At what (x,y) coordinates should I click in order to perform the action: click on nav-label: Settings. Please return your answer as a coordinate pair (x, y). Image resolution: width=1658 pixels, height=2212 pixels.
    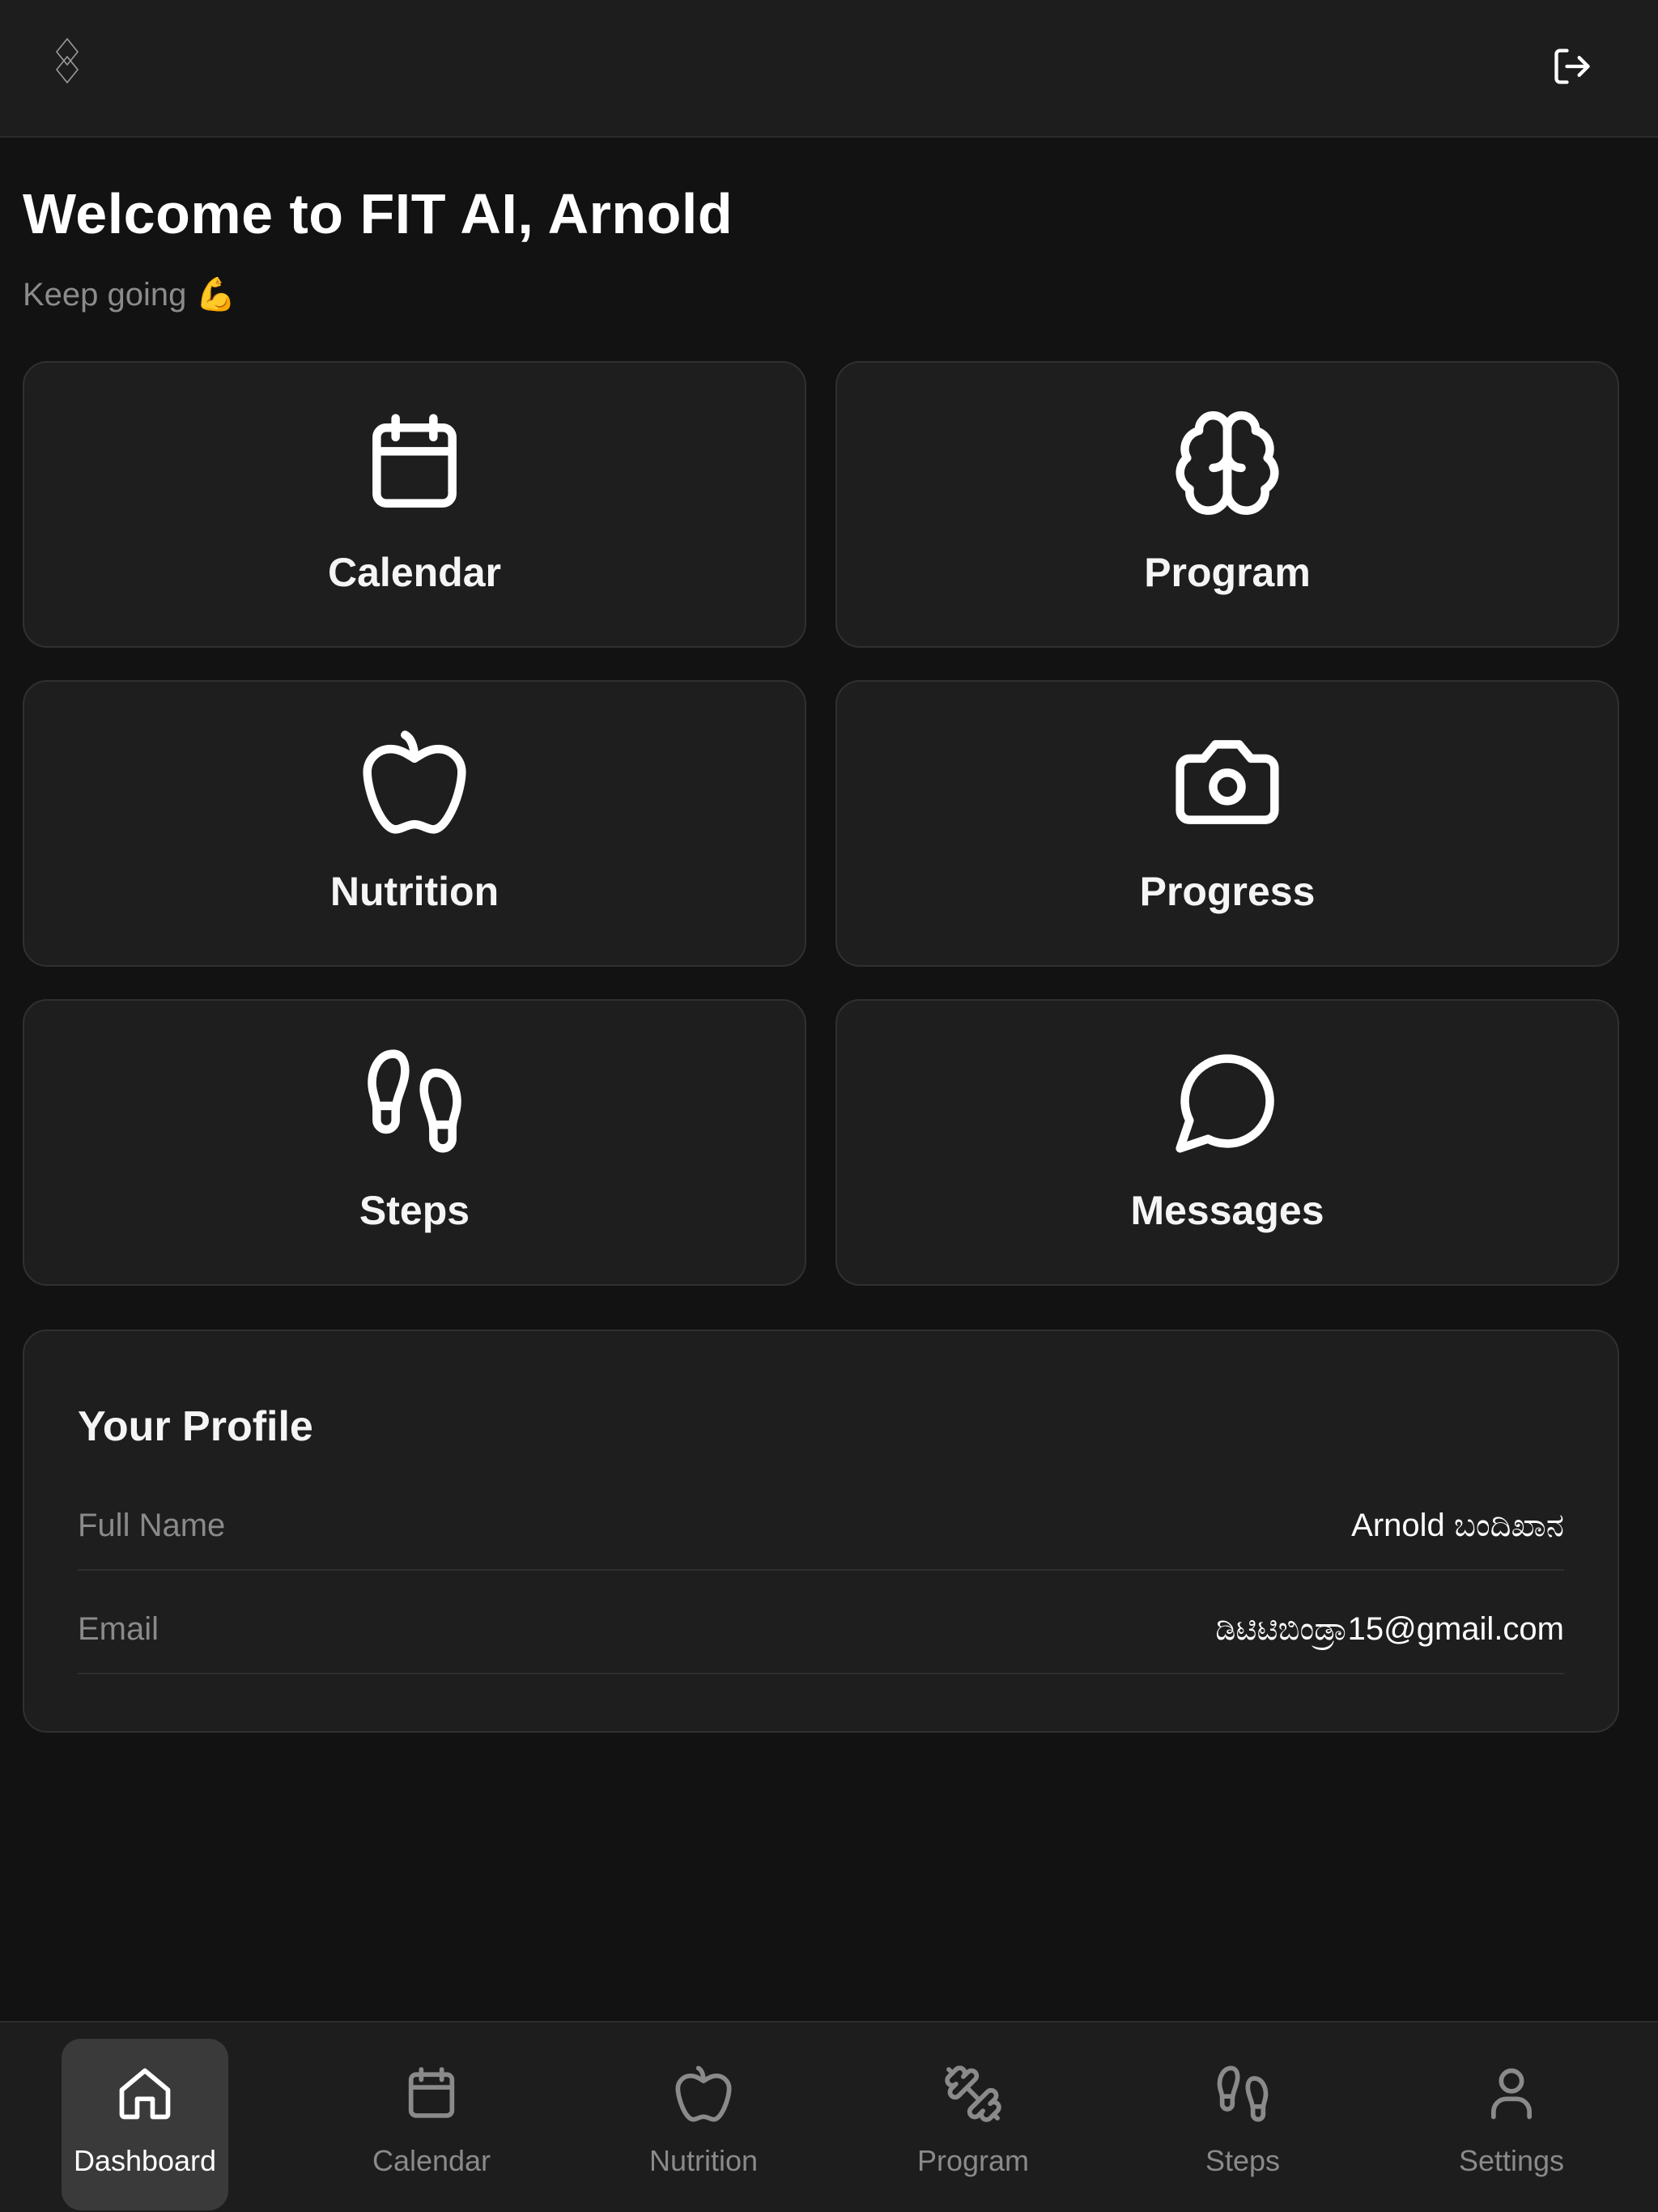
    Looking at the image, I should click on (1511, 2161).